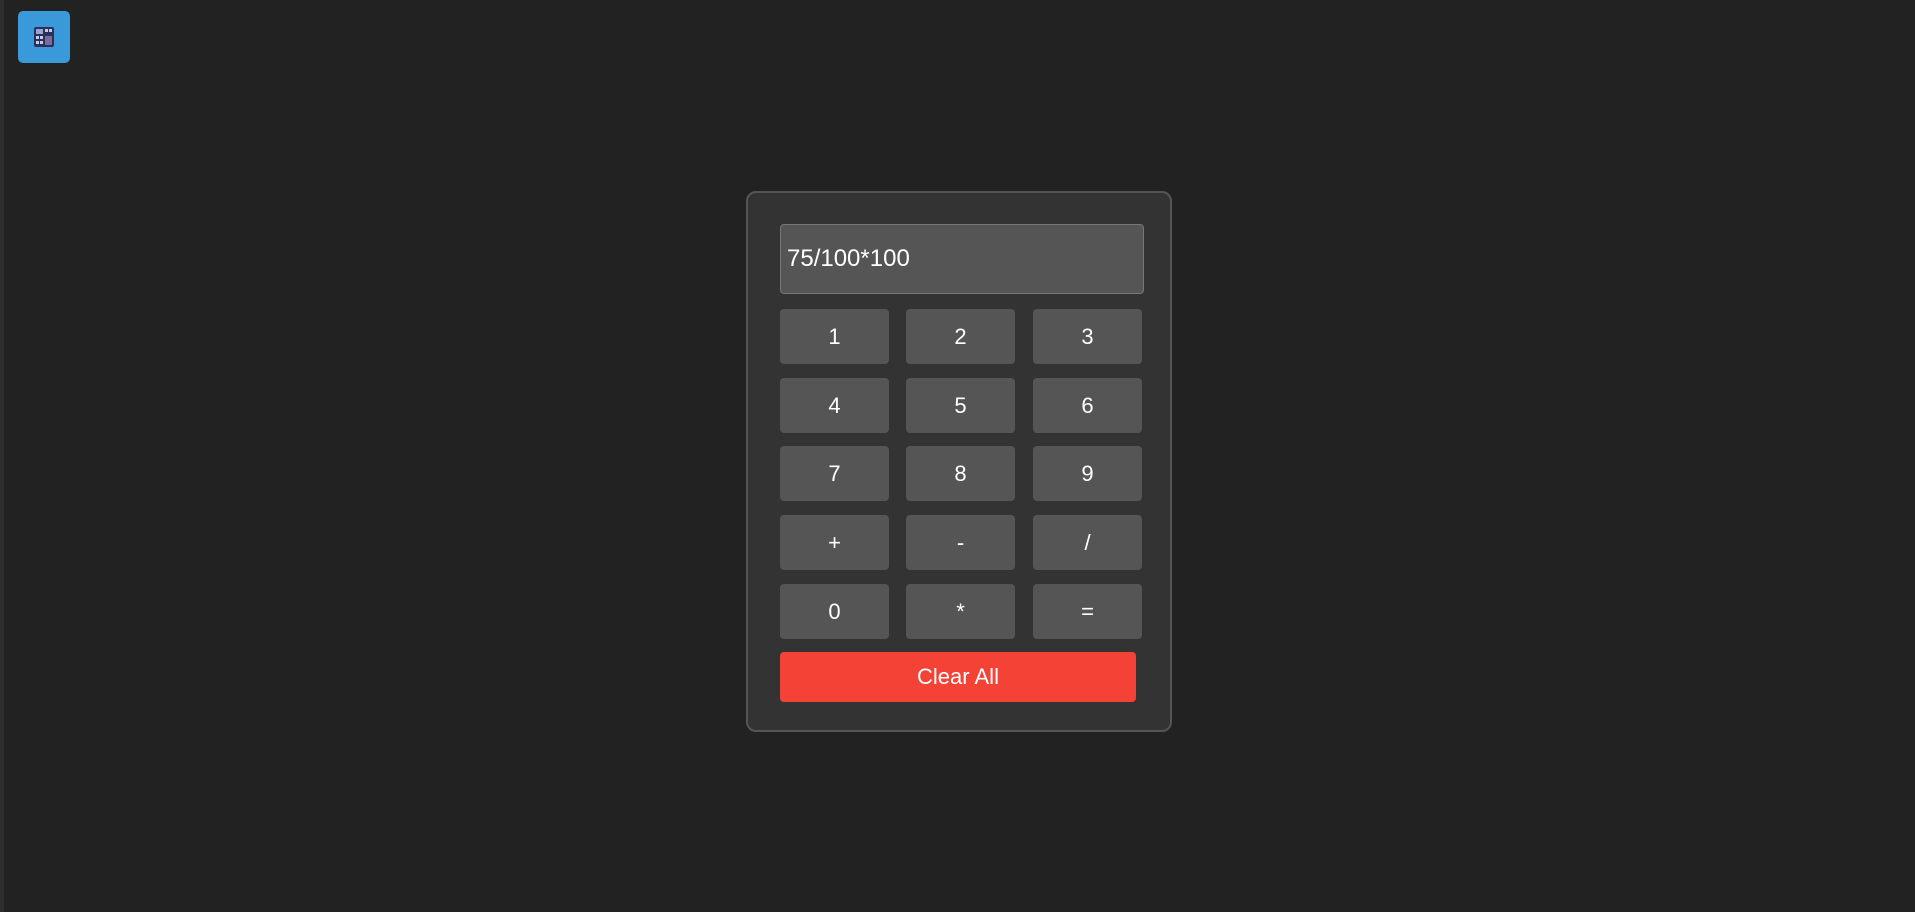 This screenshot has width=1915, height=912. Describe the element at coordinates (1087, 336) in the screenshot. I see `key-3-button: 3` at that location.